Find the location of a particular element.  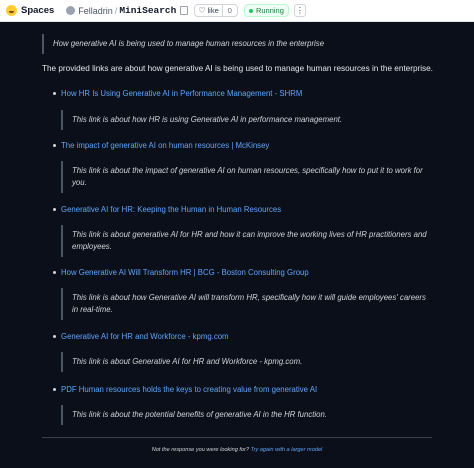

like-label: like is located at coordinates (213, 10).